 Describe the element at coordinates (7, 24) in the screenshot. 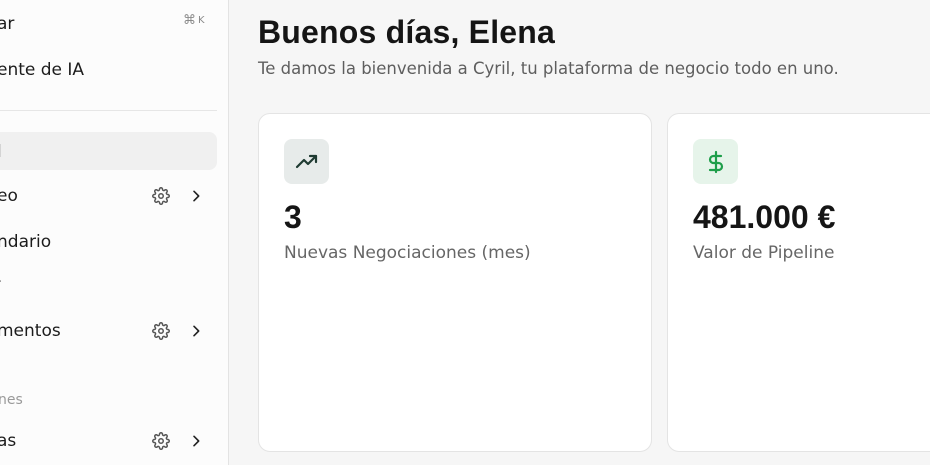

I see `sidebar-search-label: ar` at that location.